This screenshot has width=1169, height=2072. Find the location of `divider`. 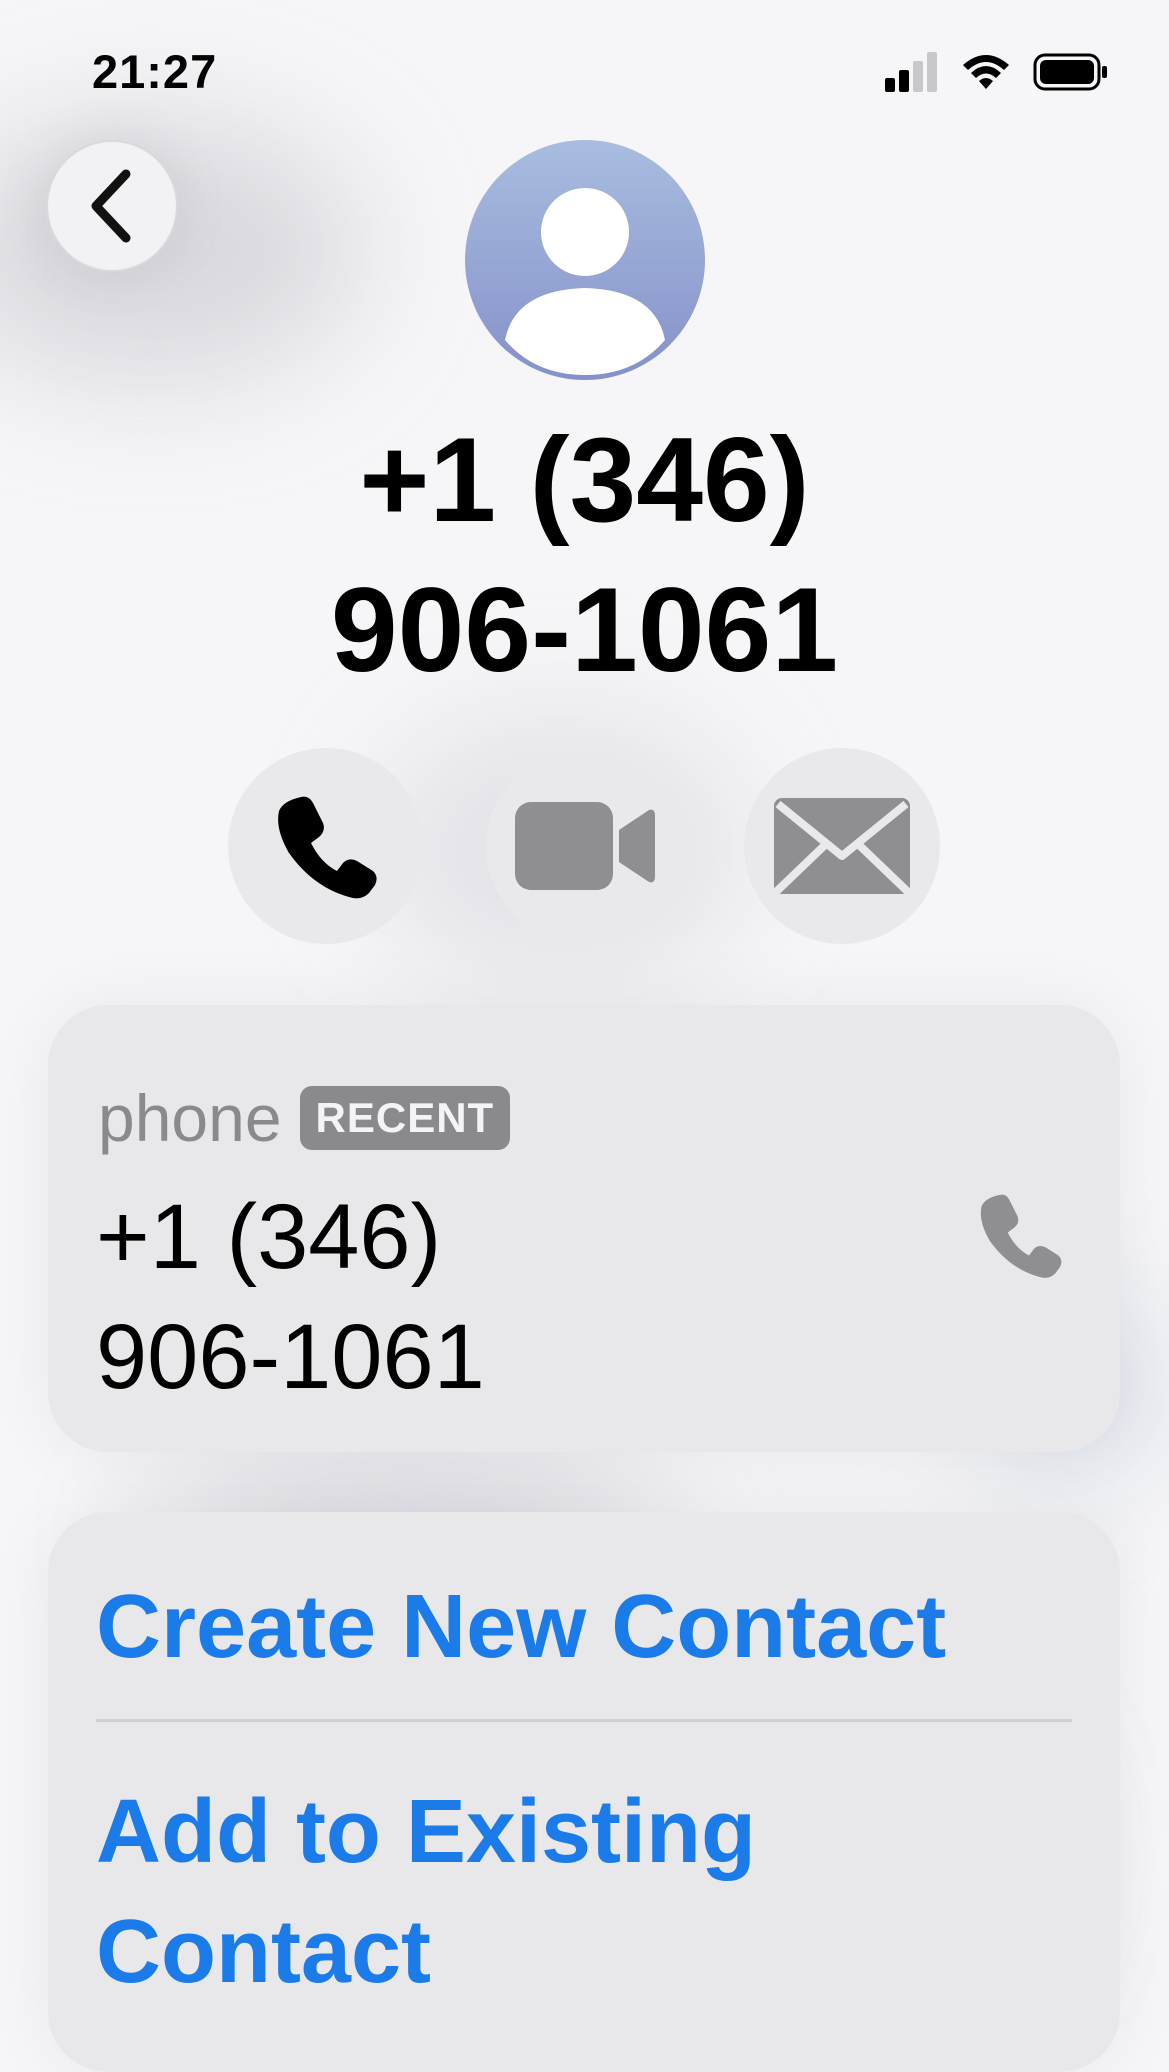

divider is located at coordinates (584, 1720).